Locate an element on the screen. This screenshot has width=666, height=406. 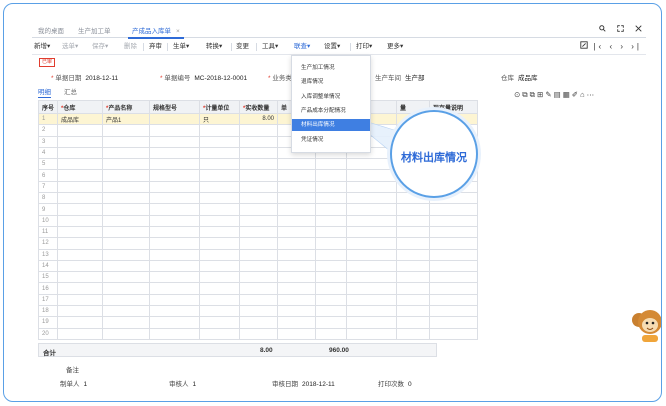
callout-label: 材料出库情况 is located at coordinates (434, 158).